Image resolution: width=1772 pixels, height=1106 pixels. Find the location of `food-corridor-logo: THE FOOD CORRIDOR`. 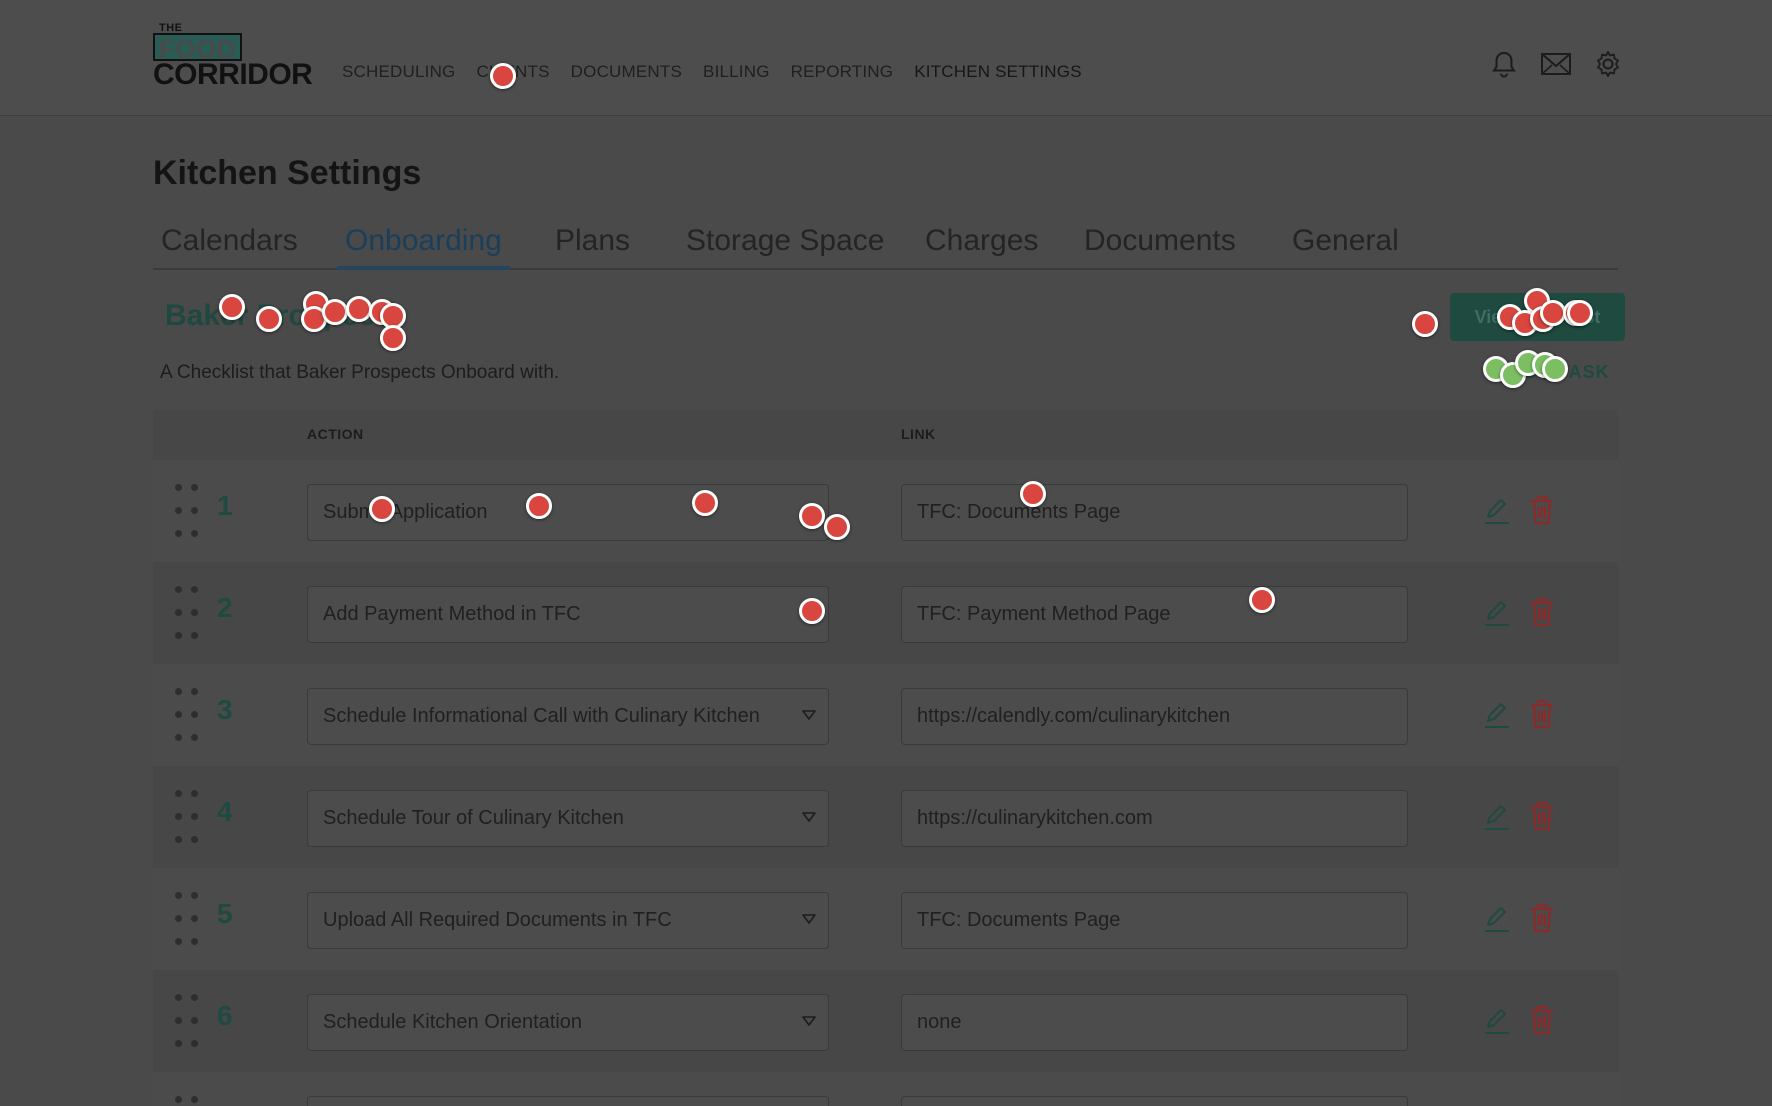

food-corridor-logo: THE FOOD CORRIDOR is located at coordinates (233, 56).